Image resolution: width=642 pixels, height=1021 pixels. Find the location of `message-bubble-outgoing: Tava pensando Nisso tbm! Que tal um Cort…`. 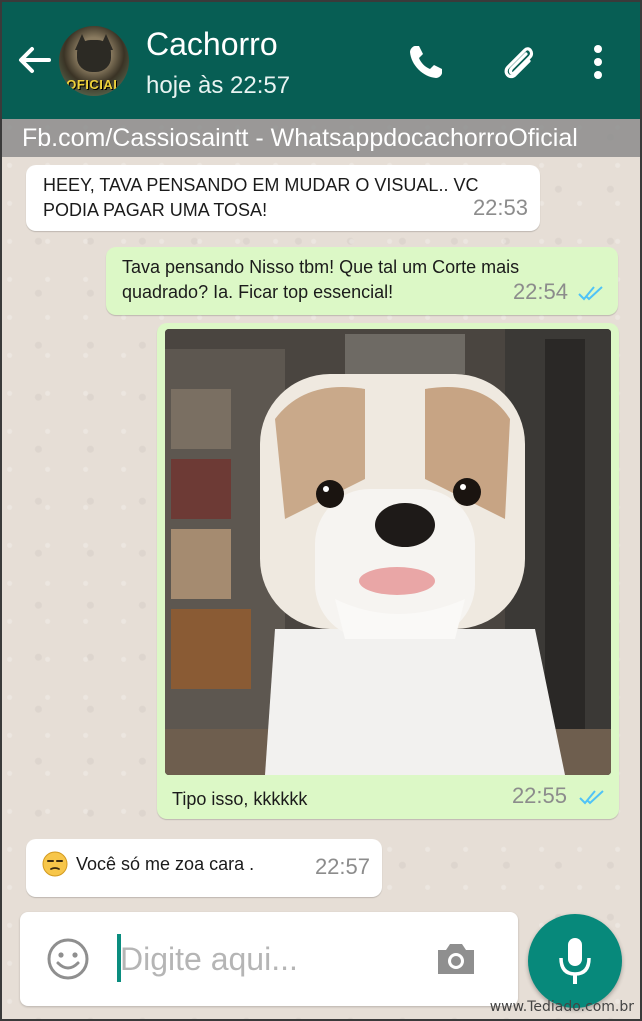

message-bubble-outgoing: Tava pensando Nisso tbm! Que tal um Cort… is located at coordinates (362, 281).